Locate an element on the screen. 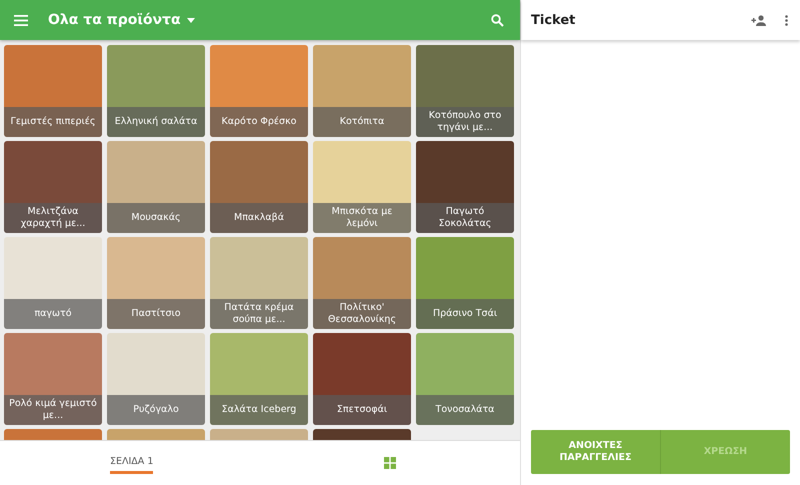 Image resolution: width=800 pixels, height=485 pixels. product-tile: Παγωτό Σοκολάτας is located at coordinates (465, 187).